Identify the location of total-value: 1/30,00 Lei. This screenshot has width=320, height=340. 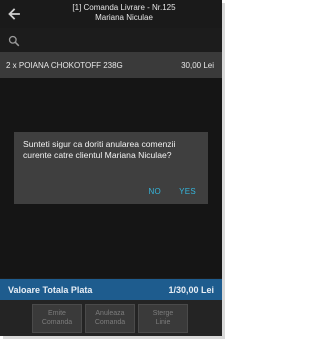
(191, 289).